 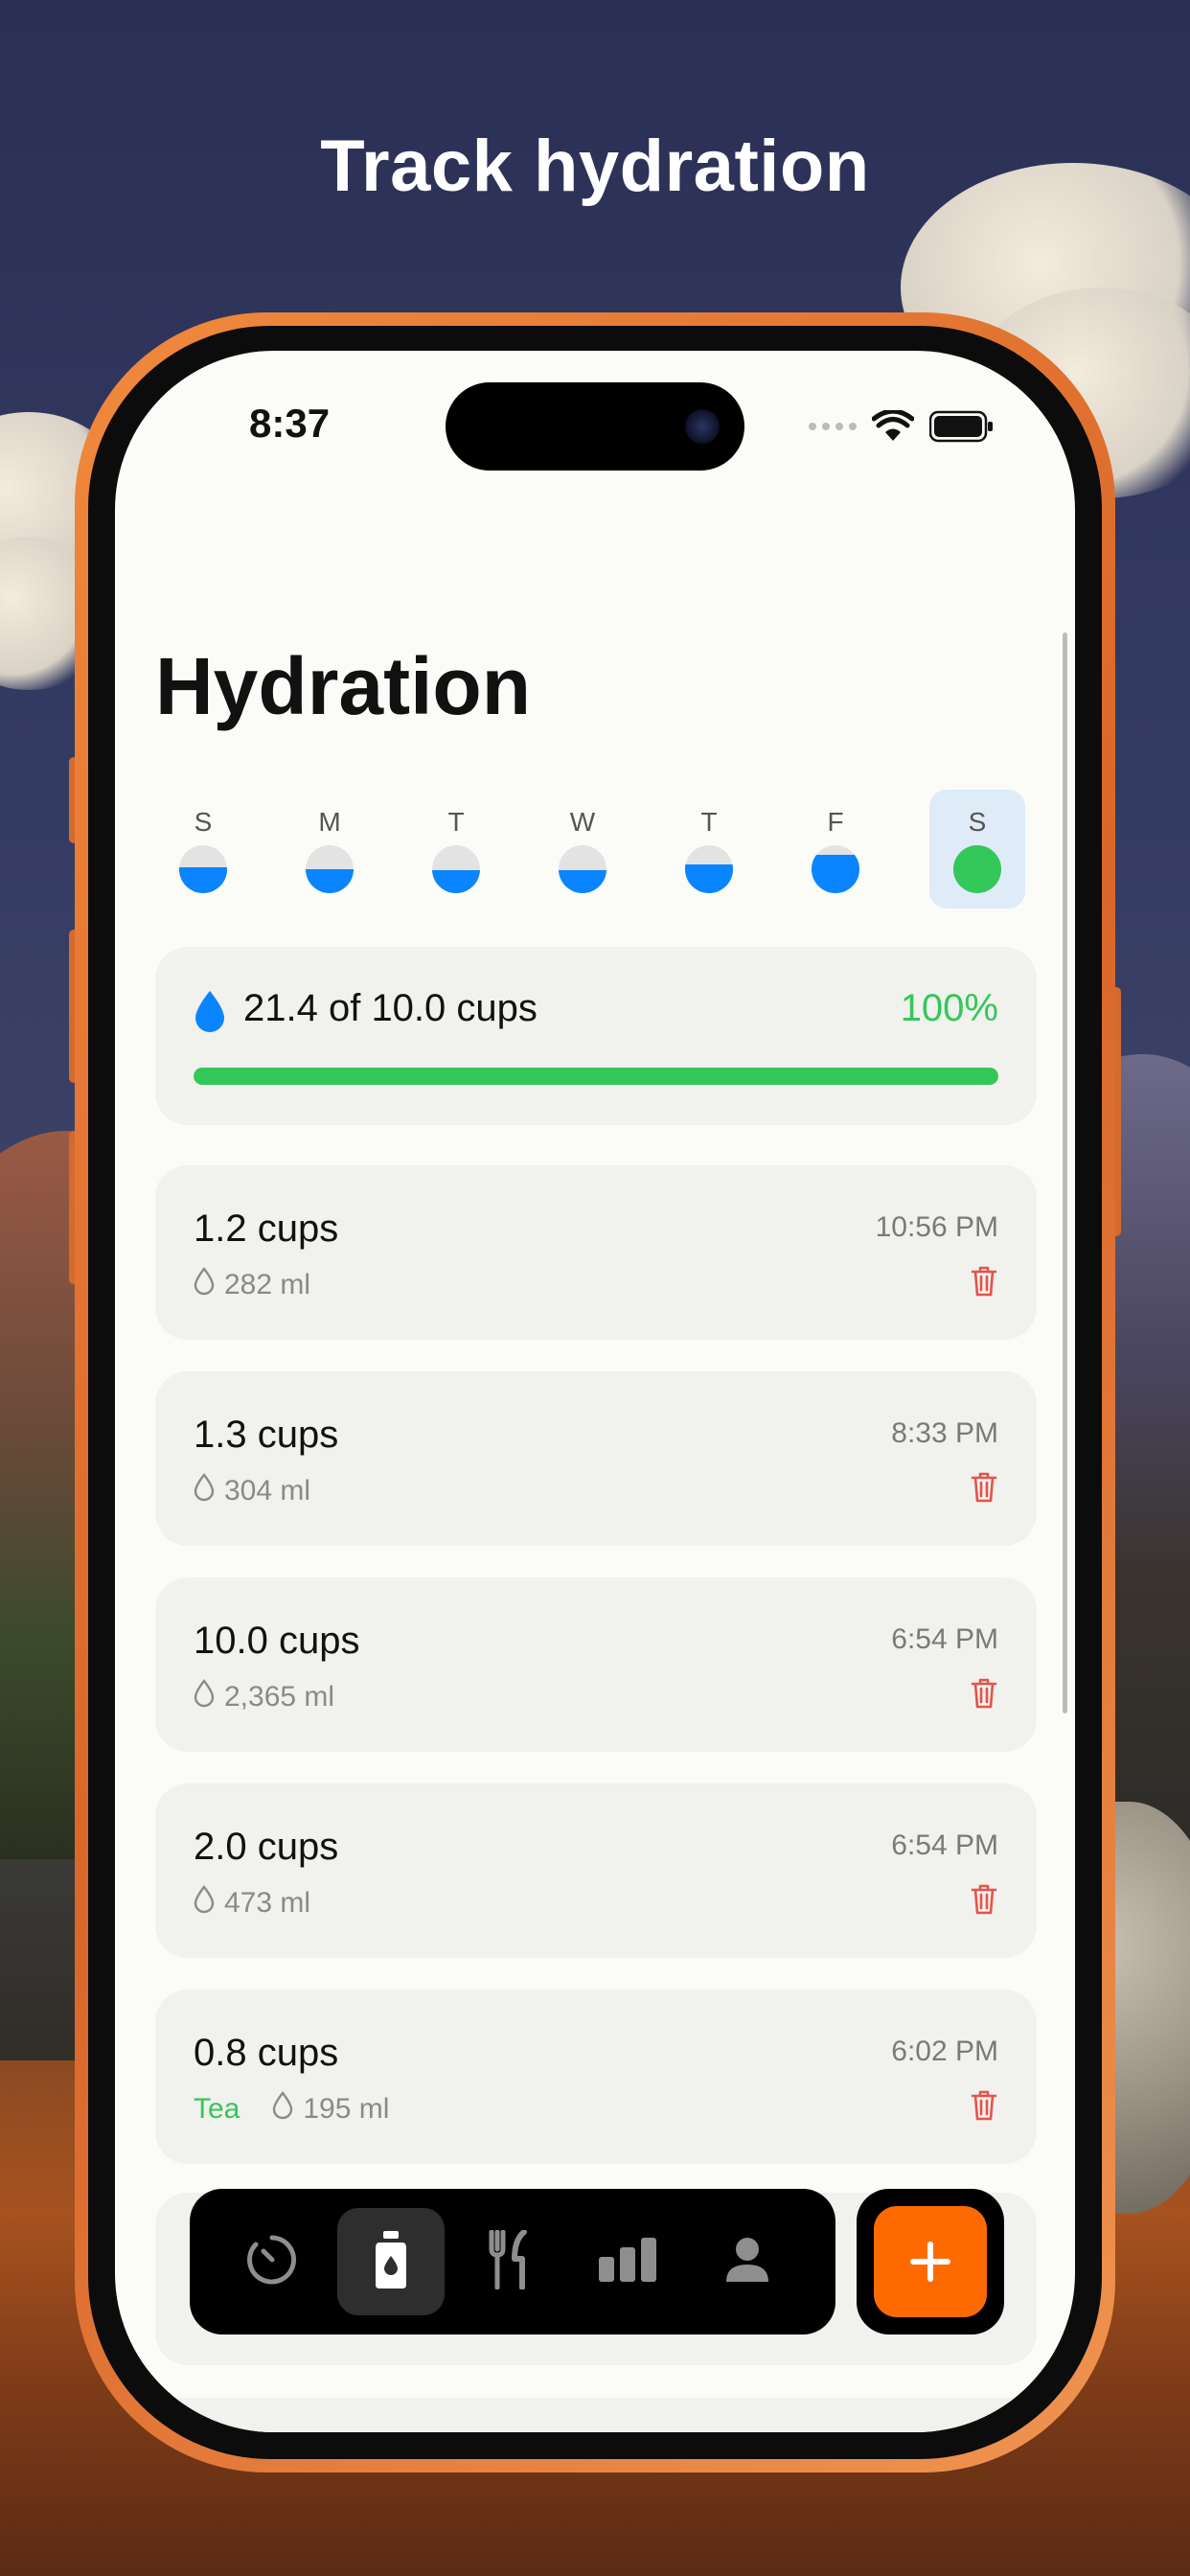 What do you see at coordinates (347, 2109) in the screenshot?
I see `entry-ml: 195 ml` at bounding box center [347, 2109].